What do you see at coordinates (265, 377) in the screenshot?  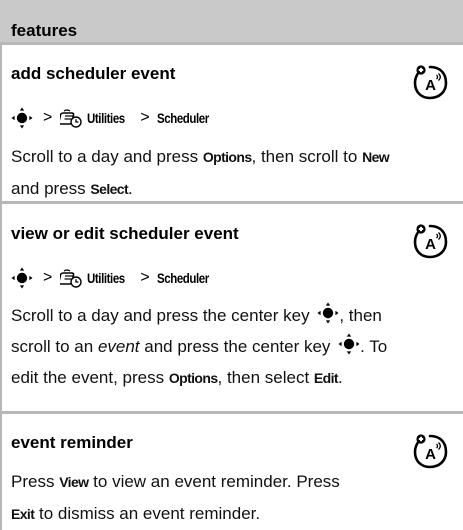 I see `text-run: , then select` at bounding box center [265, 377].